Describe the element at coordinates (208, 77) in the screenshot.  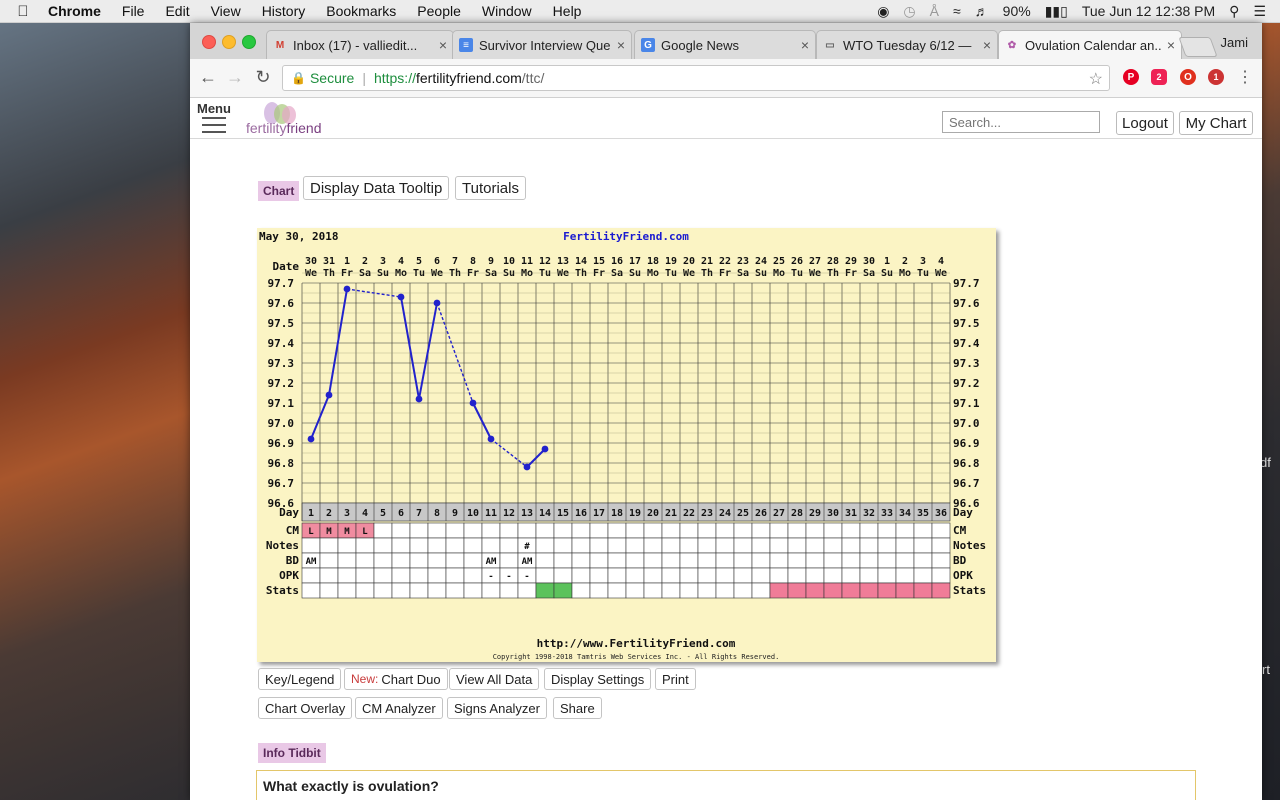
I see `back-icon: ←` at that location.